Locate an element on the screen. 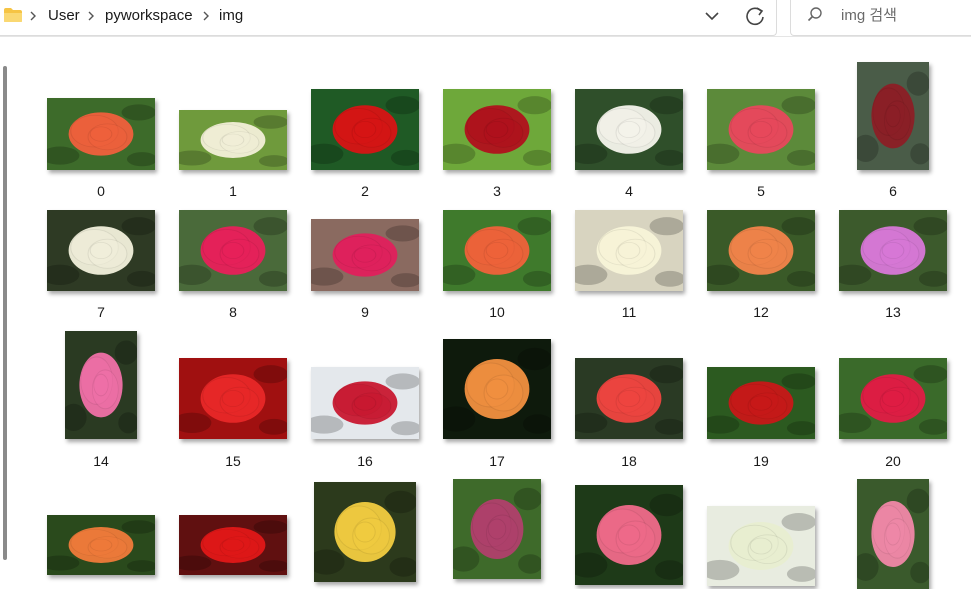  file-name-label: 2 is located at coordinates (365, 191).